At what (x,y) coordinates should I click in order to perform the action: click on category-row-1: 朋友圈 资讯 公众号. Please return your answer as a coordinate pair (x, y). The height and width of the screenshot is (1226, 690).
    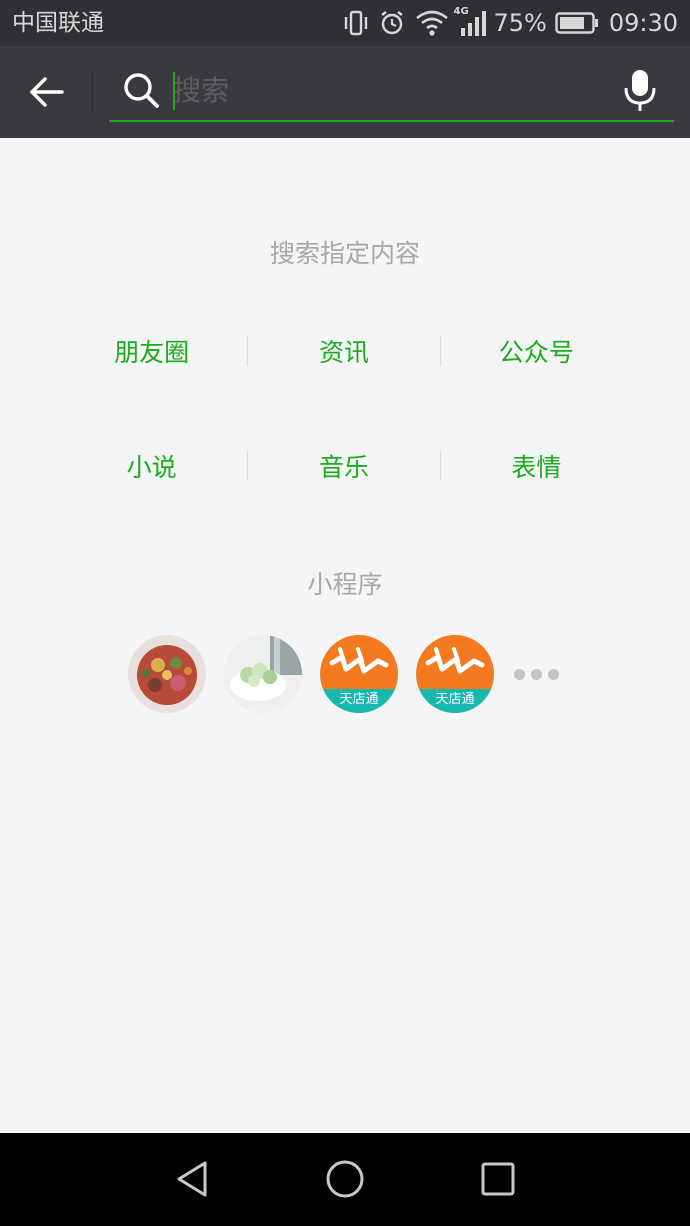
    Looking at the image, I should click on (344, 351).